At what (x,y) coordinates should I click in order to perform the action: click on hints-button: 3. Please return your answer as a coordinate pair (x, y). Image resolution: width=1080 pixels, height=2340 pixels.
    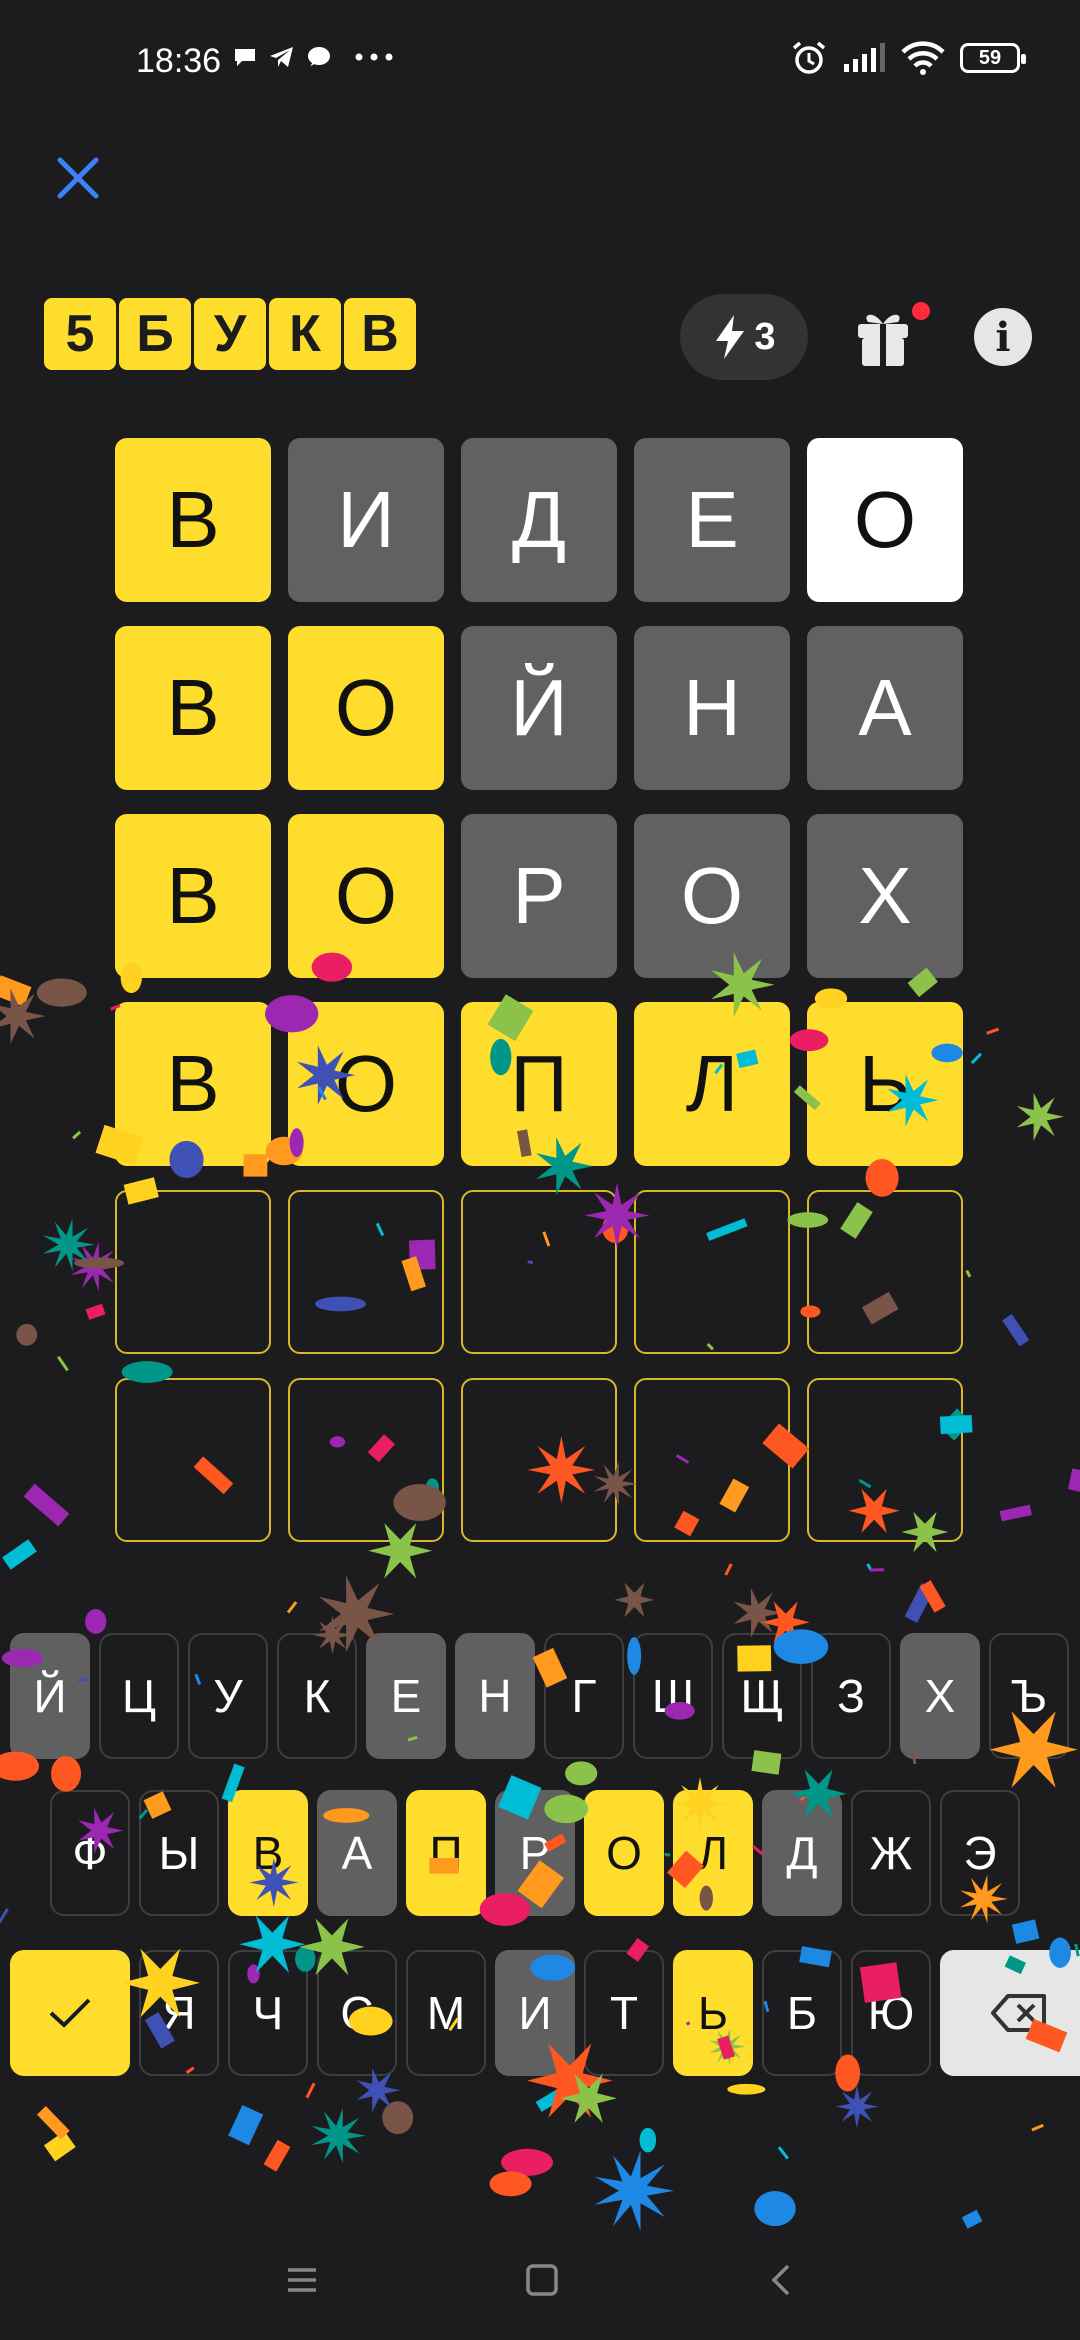
    Looking at the image, I should click on (744, 337).